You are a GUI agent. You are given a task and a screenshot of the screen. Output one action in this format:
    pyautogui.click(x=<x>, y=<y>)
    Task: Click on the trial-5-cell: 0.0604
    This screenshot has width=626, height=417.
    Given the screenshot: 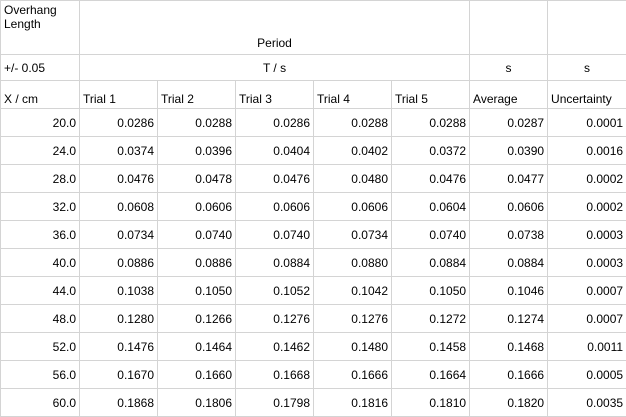 What is the action you would take?
    pyautogui.click(x=431, y=207)
    